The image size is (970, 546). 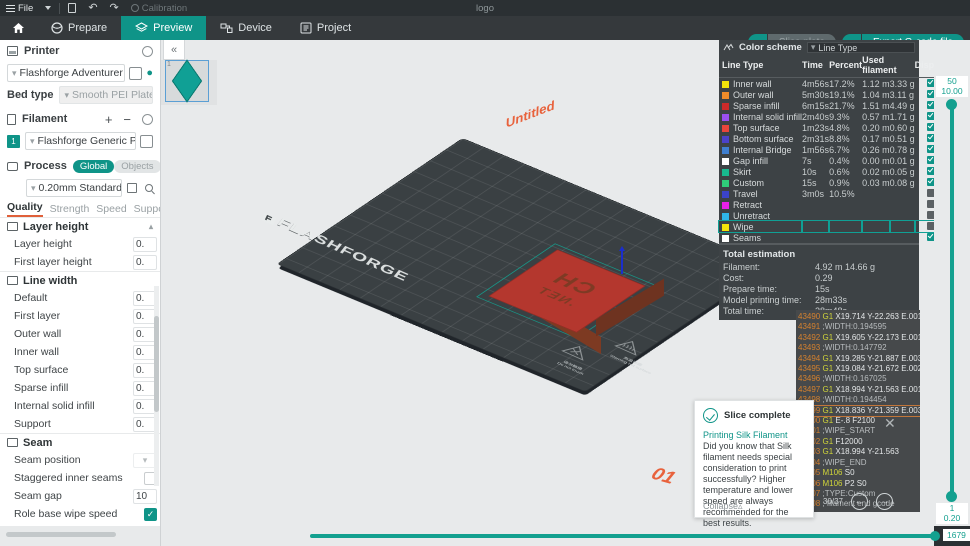 I want to click on new-project-button, so click(x=72, y=8).